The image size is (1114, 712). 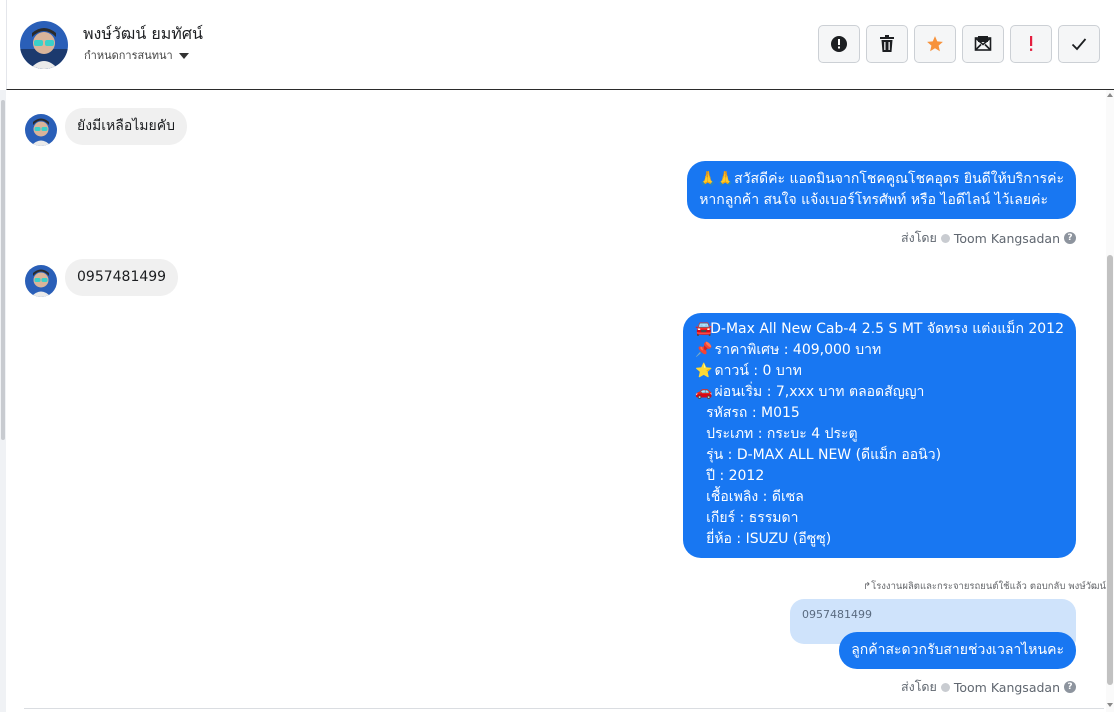 I want to click on message-line: ประเภท : กระบะ 4 ประตู, so click(x=782, y=434).